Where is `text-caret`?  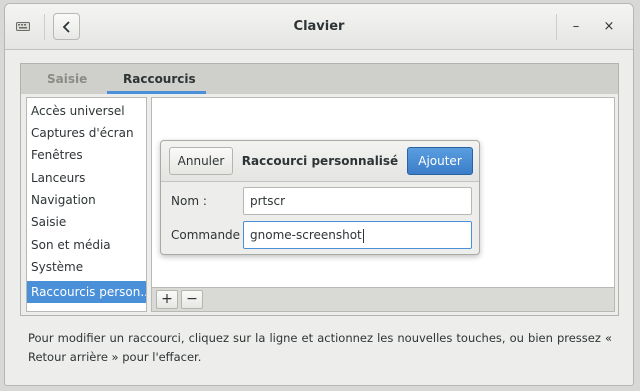
text-caret is located at coordinates (363, 235).